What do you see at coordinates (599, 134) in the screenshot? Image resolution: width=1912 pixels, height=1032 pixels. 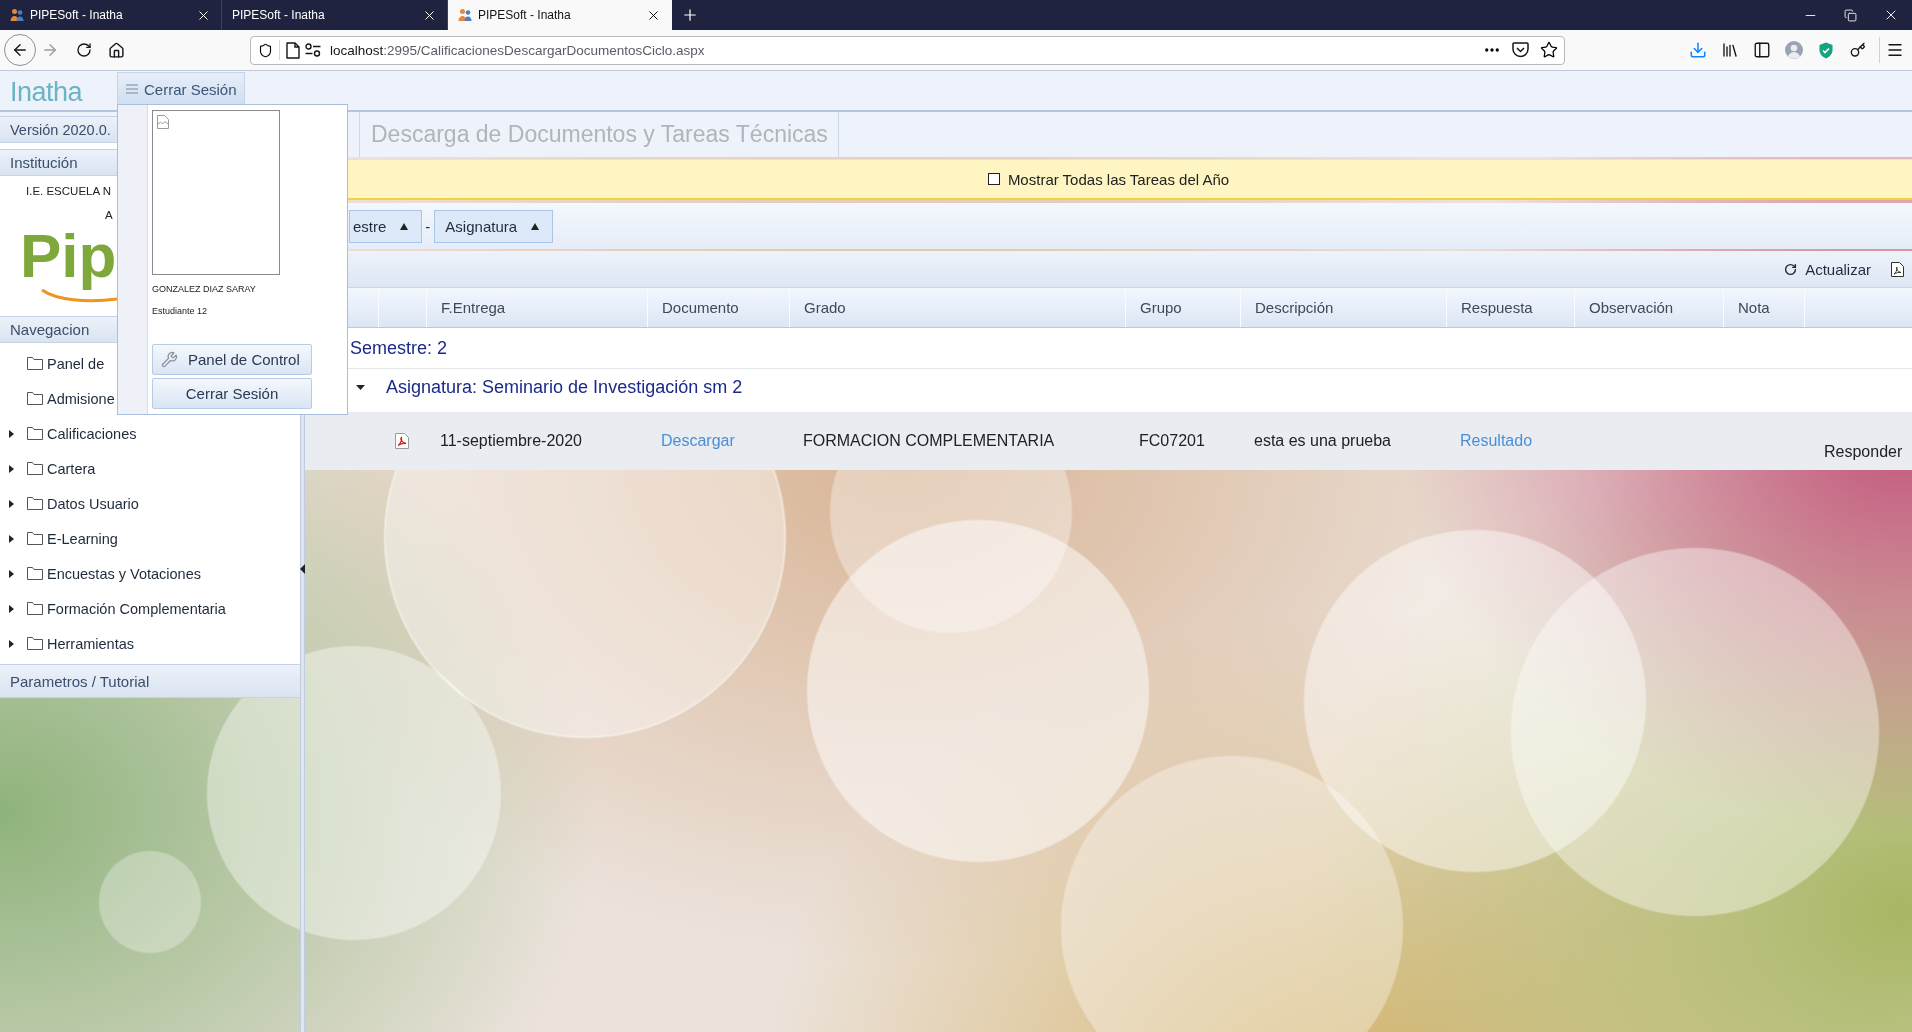 I see `page-title: Descarga de Documentos y Tareas Técnicas` at bounding box center [599, 134].